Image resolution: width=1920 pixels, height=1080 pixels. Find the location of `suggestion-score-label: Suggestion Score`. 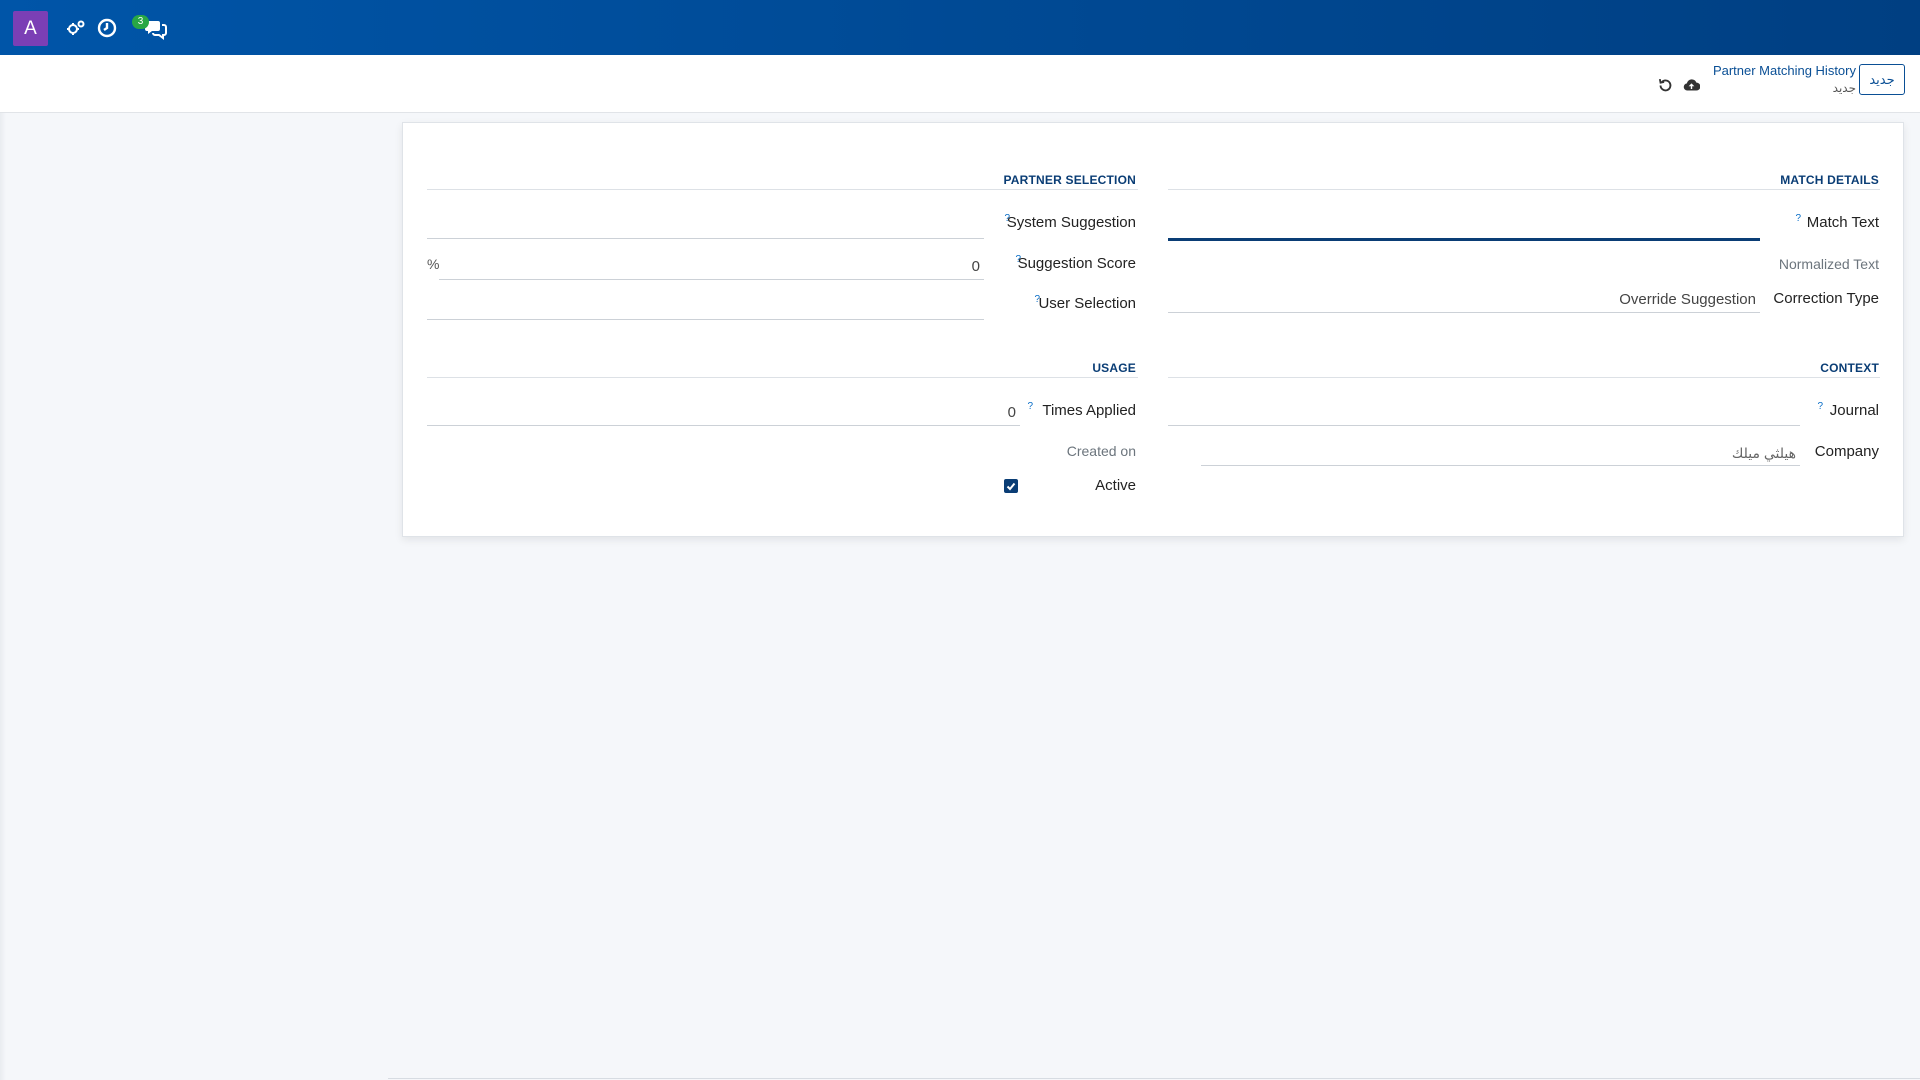

suggestion-score-label: Suggestion Score is located at coordinates (1076, 263).